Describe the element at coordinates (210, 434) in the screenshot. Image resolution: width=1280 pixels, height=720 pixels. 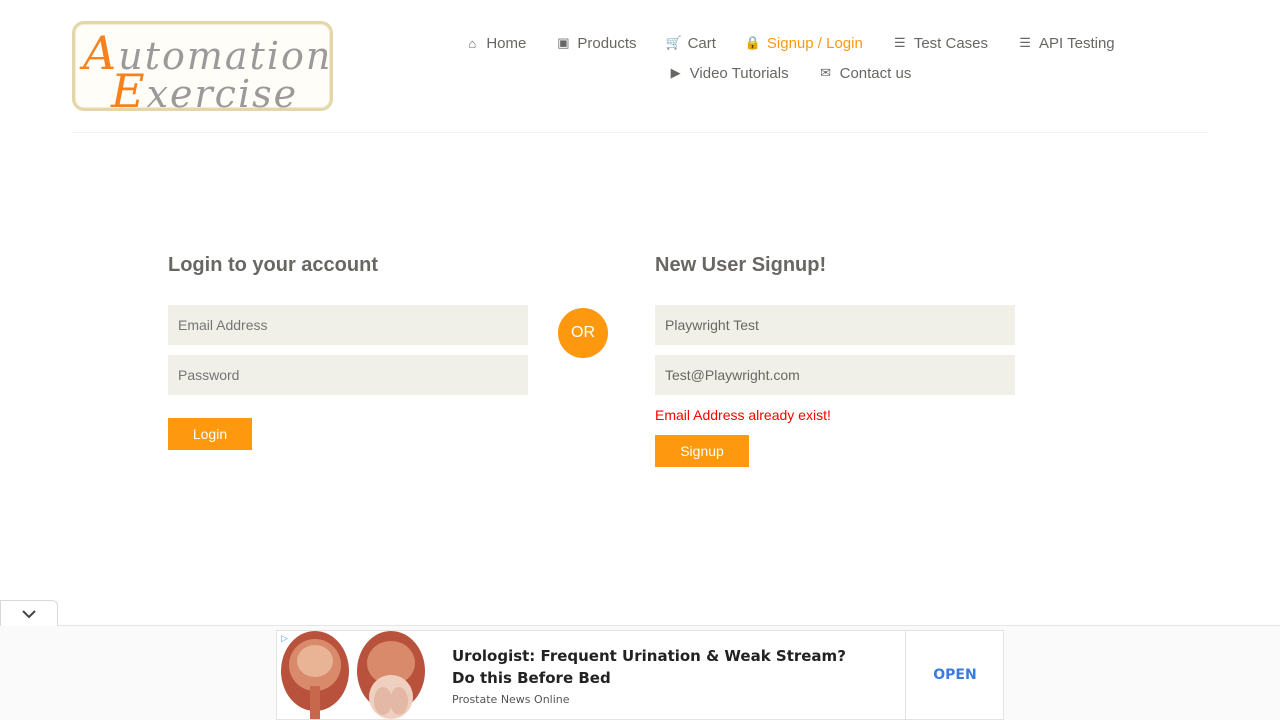
I see `login-button: Login` at that location.